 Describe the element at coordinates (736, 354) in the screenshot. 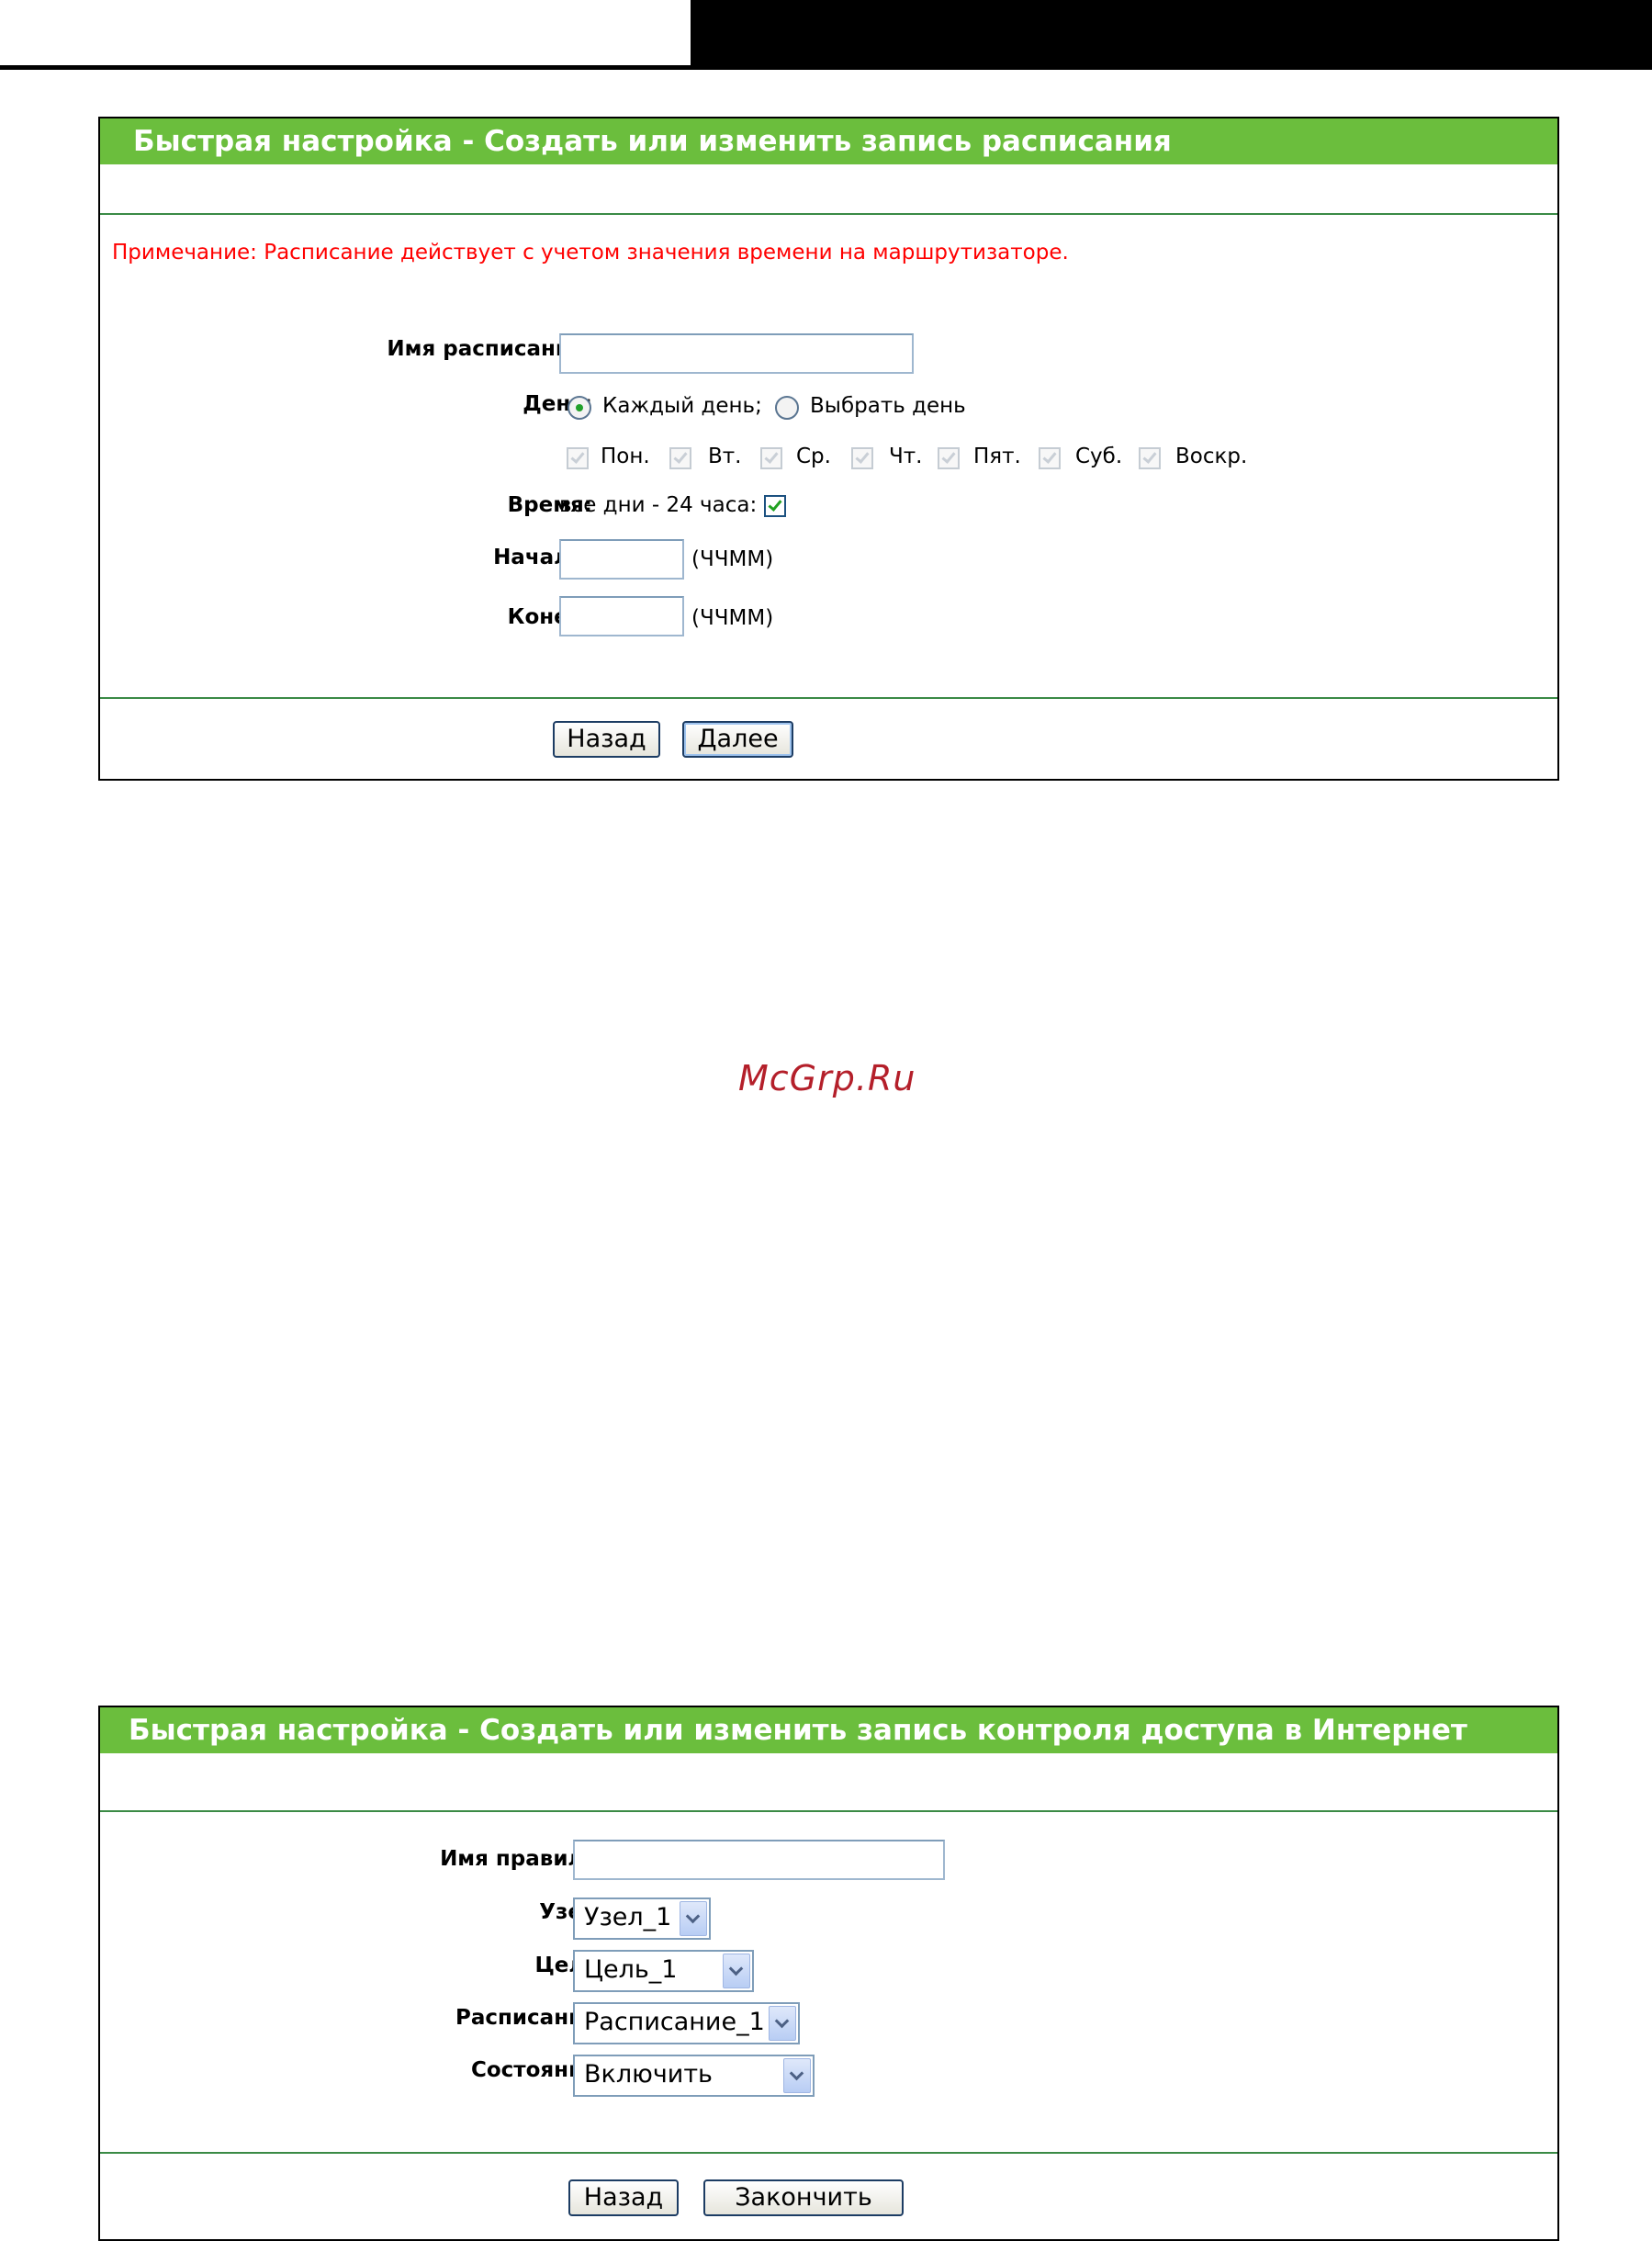

I see `schedule-name-input` at that location.